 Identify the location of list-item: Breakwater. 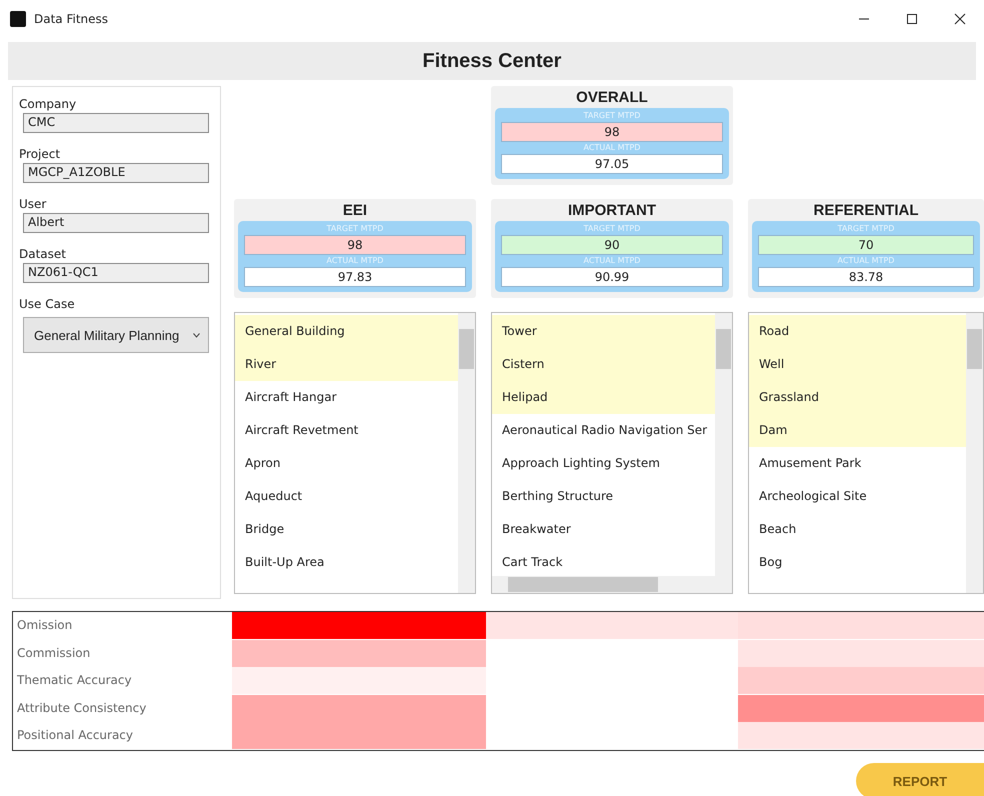
(603, 529).